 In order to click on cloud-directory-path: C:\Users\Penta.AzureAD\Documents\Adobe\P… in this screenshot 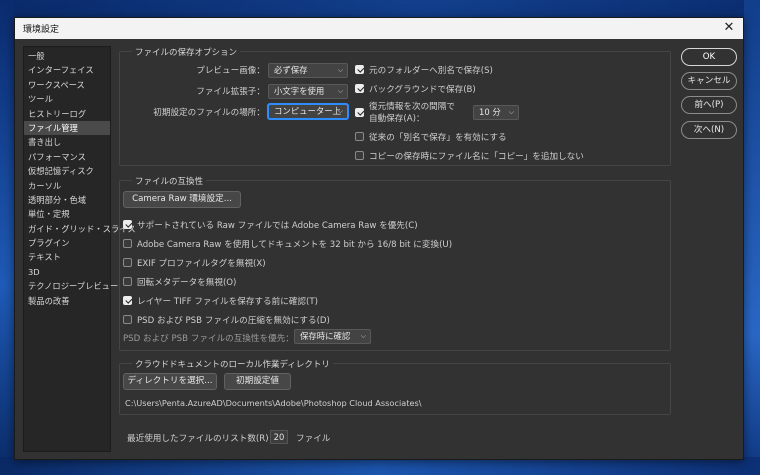, I will do `click(273, 403)`.